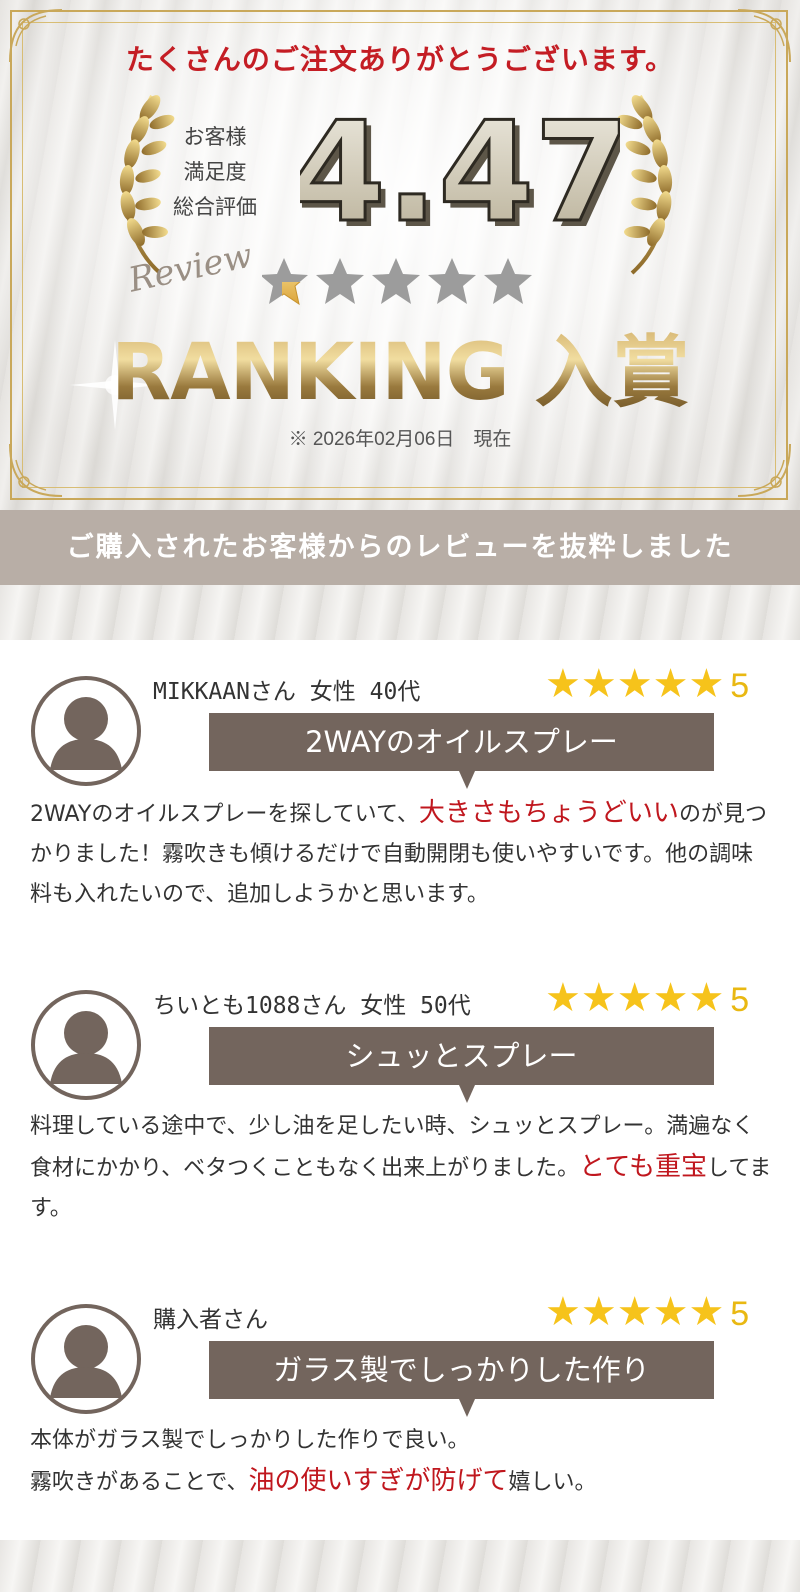 Image resolution: width=800 pixels, height=1592 pixels. What do you see at coordinates (461, 751) in the screenshot?
I see `review-headline: 2WAYのオイルスプレー` at bounding box center [461, 751].